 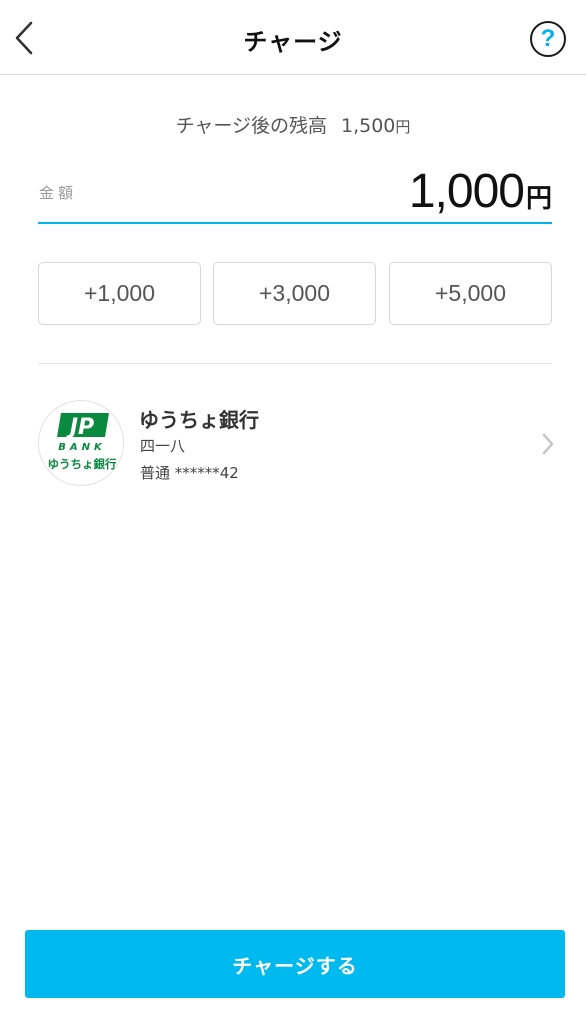 I want to click on chevron-right-icon, so click(x=548, y=444).